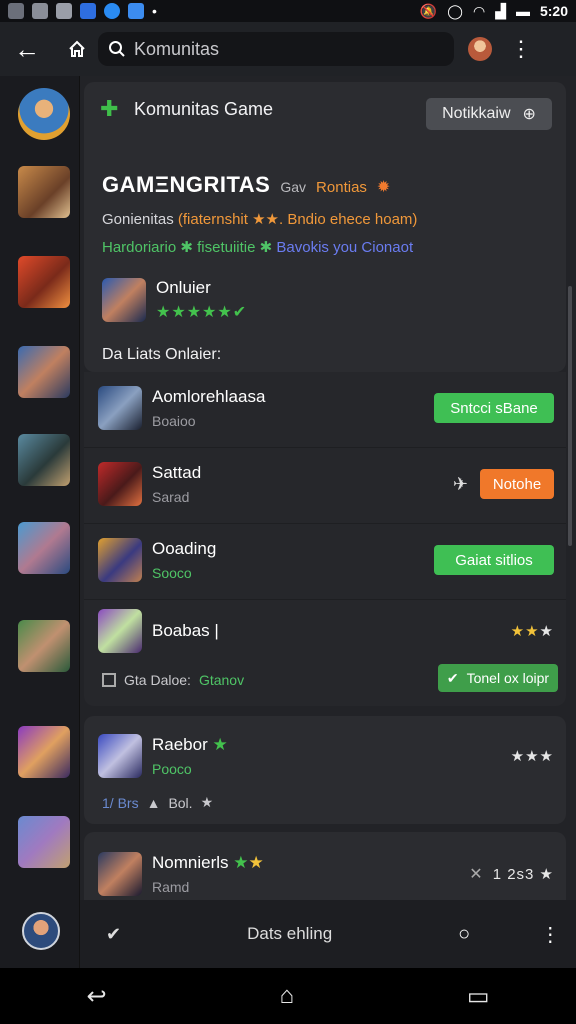 This screenshot has height=1024, width=576. Describe the element at coordinates (508, 678) in the screenshot. I see `confirm-button-label: Tonel ox loipr` at that location.